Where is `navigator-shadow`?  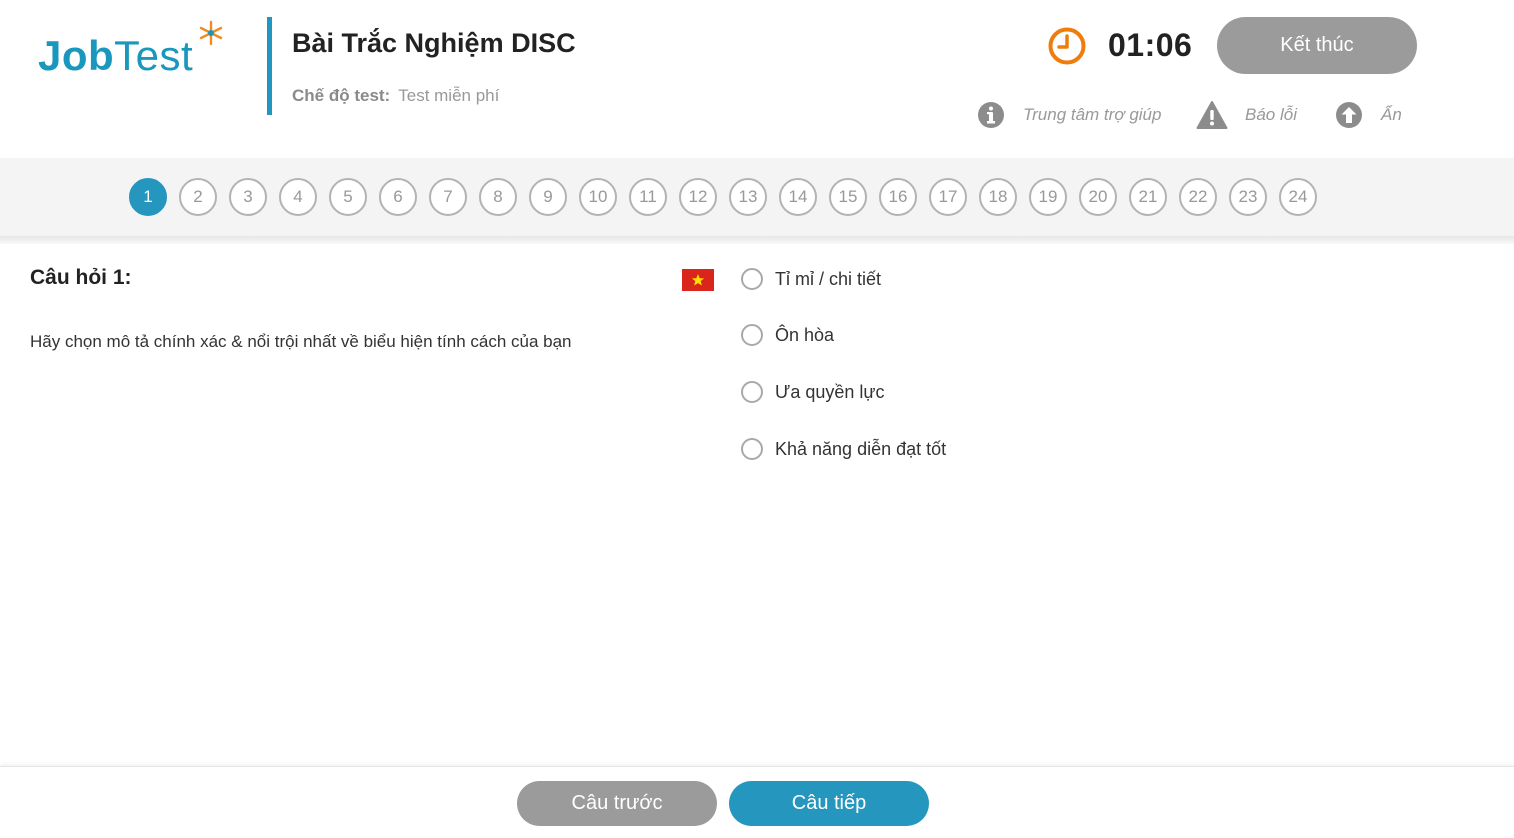
navigator-shadow is located at coordinates (757, 240).